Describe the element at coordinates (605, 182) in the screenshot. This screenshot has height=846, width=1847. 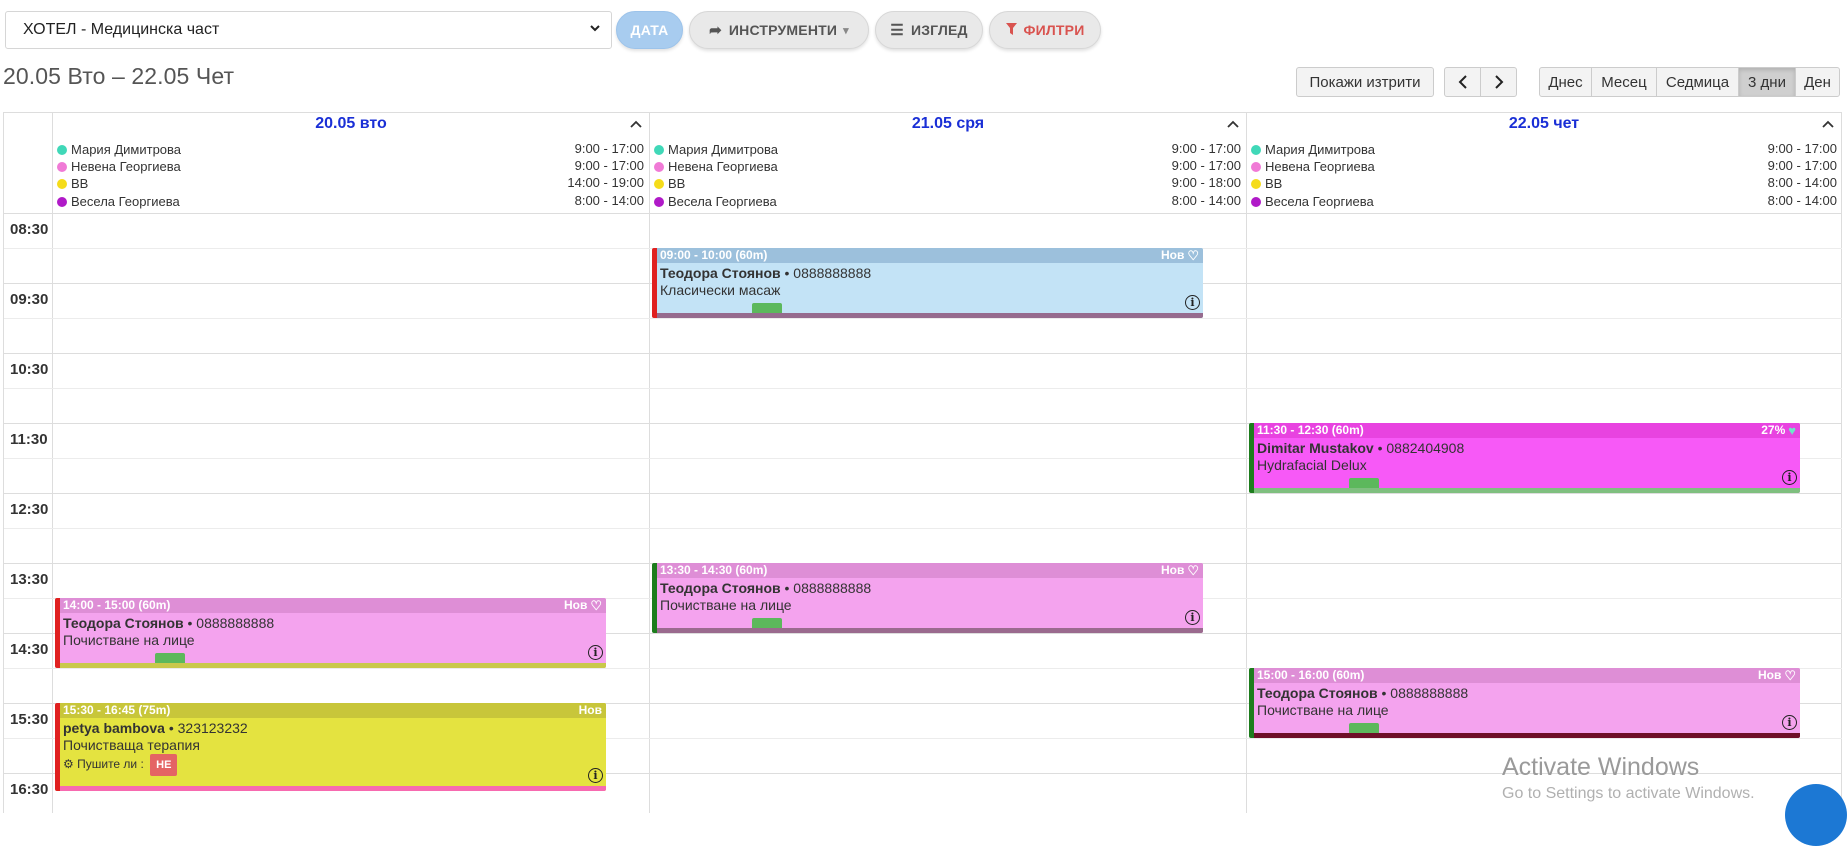
I see `staff-hours: 14:00 - 19:00` at that location.